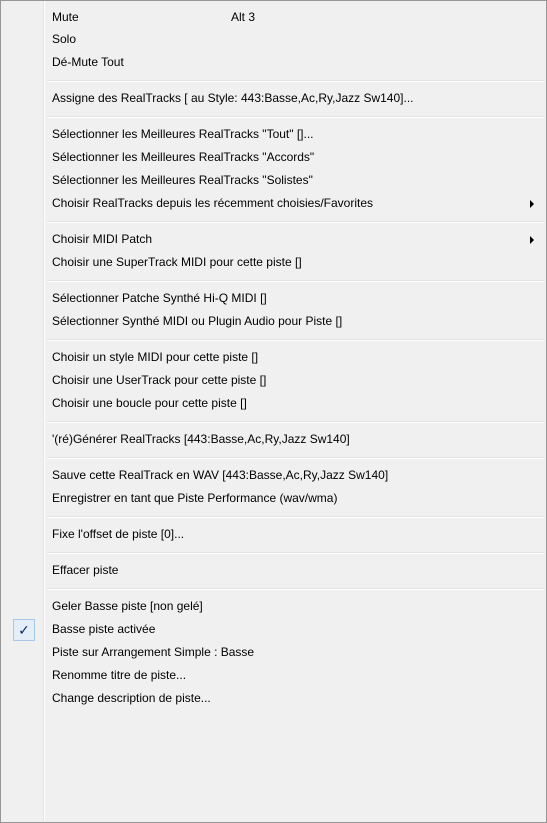 This screenshot has width=547, height=823. What do you see at coordinates (273, 607) in the screenshot?
I see `menu-item-freeze-bass-track: Geler Basse piste [non gelé]` at bounding box center [273, 607].